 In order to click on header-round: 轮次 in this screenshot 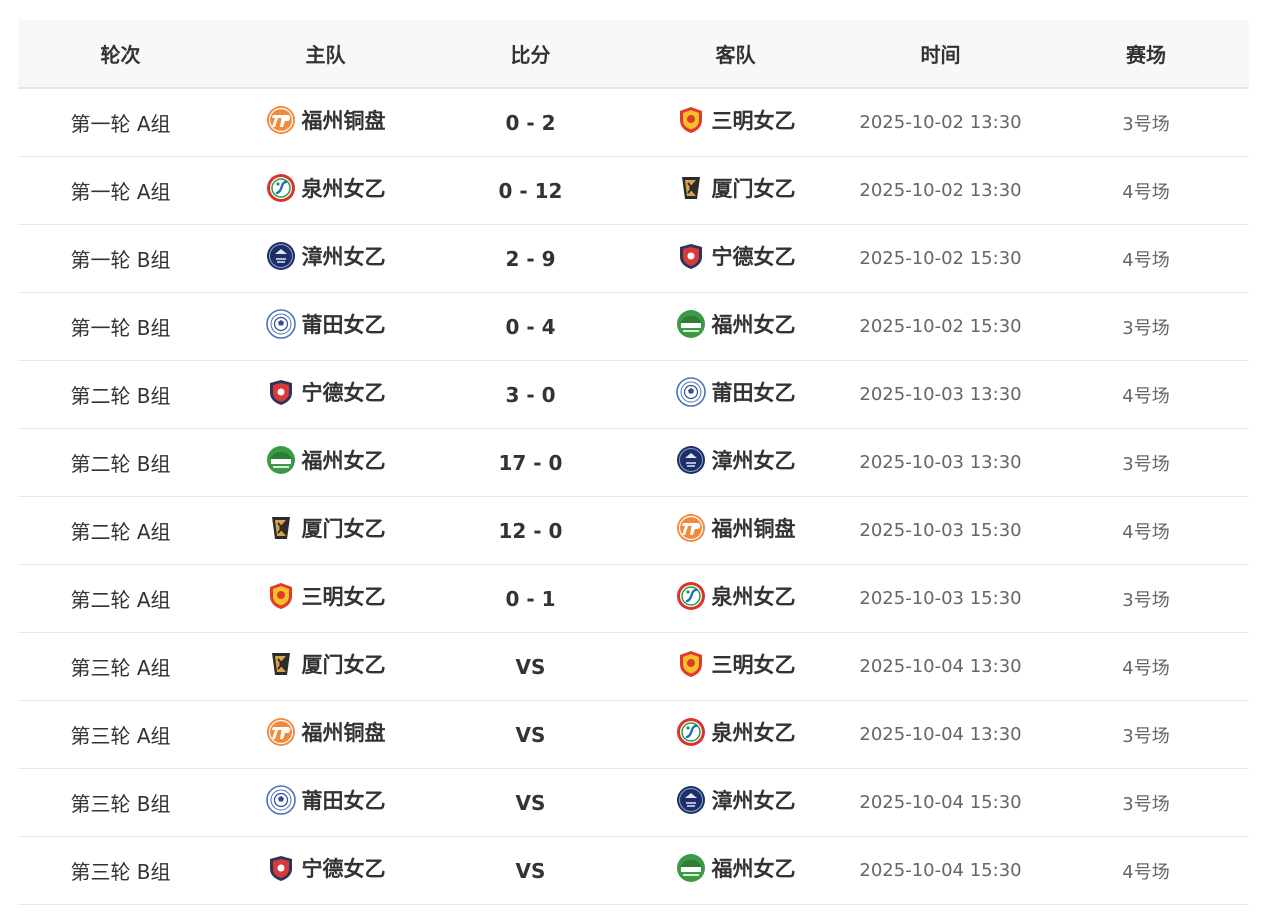, I will do `click(120, 54)`.